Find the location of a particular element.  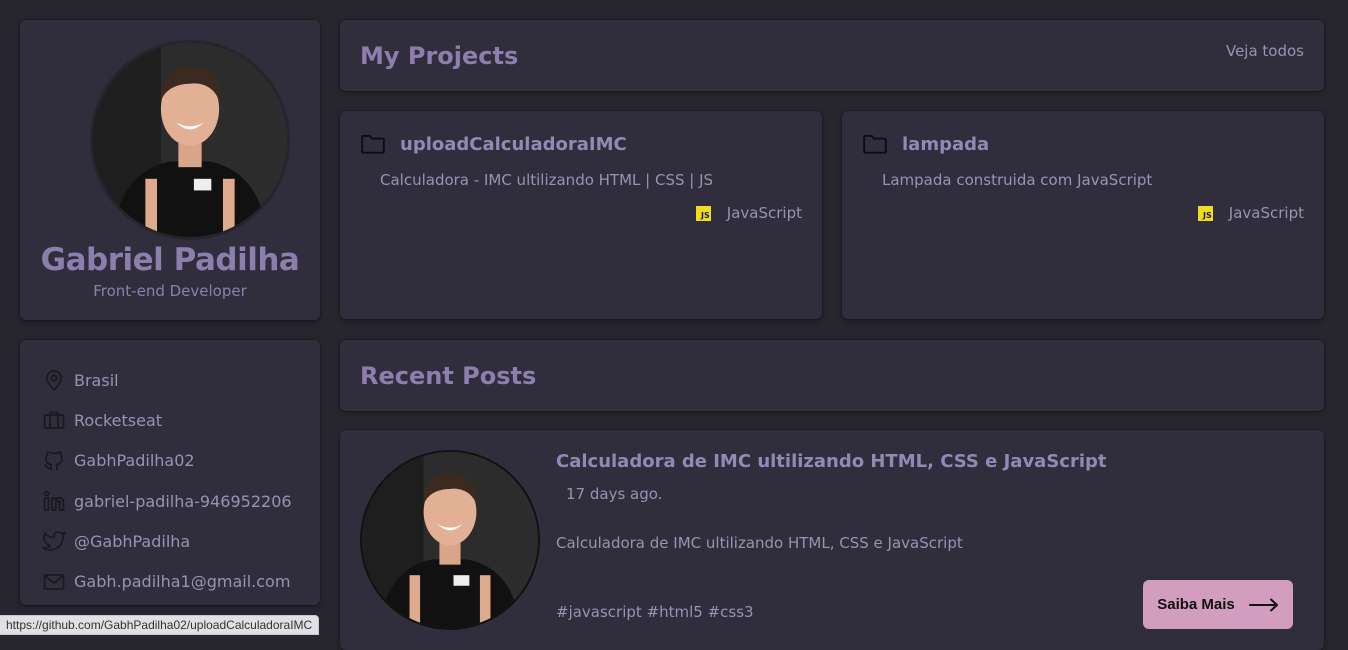

contact-github: GabhPadilha02 is located at coordinates (170, 461).